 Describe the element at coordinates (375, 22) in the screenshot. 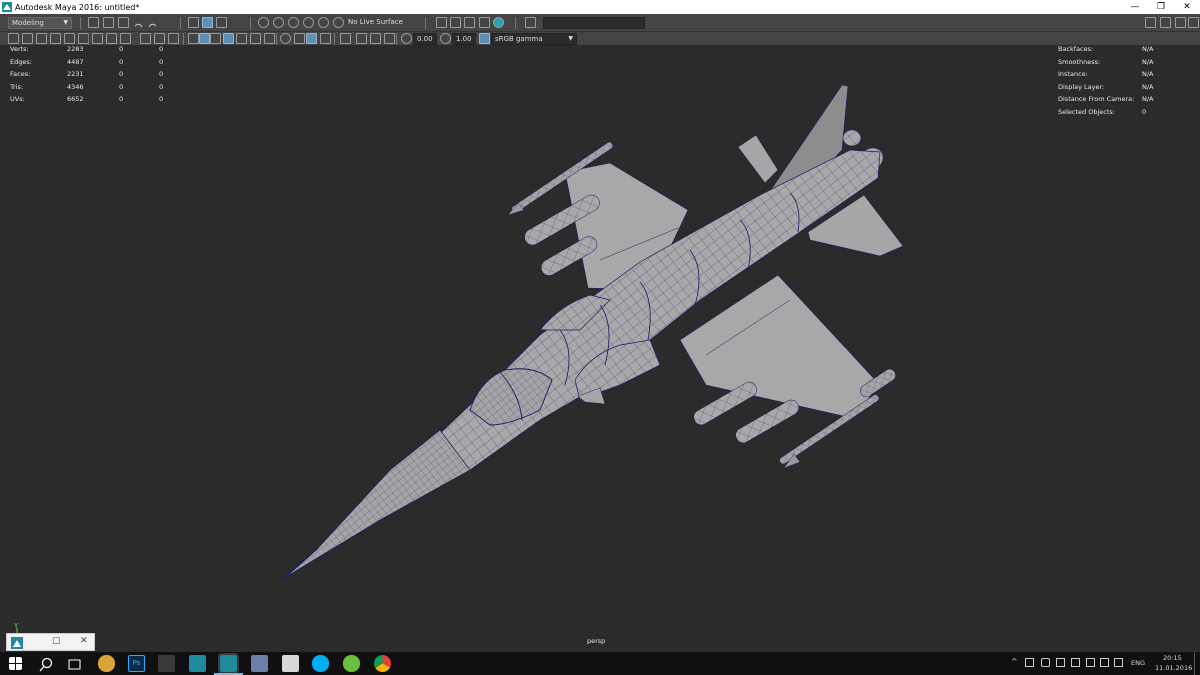

I see `live-surface-label: No Live Surface` at that location.